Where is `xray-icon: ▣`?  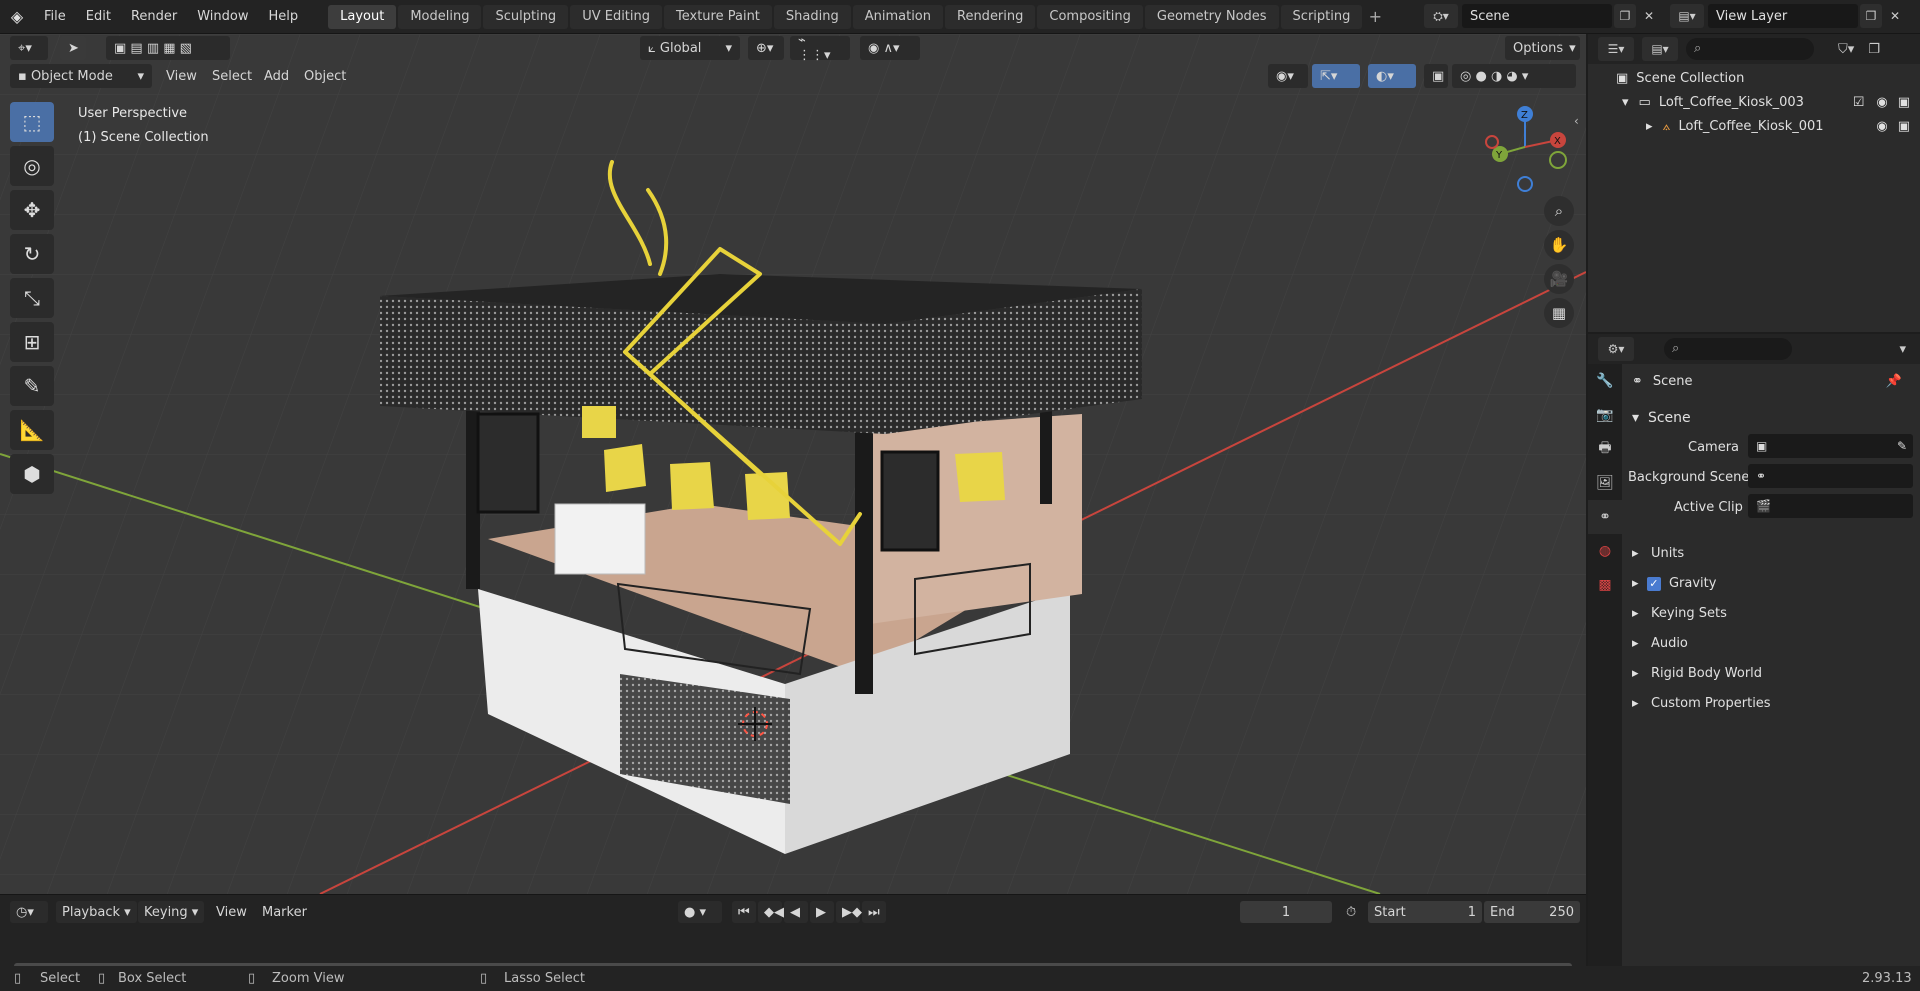 xray-icon: ▣ is located at coordinates (1436, 76).